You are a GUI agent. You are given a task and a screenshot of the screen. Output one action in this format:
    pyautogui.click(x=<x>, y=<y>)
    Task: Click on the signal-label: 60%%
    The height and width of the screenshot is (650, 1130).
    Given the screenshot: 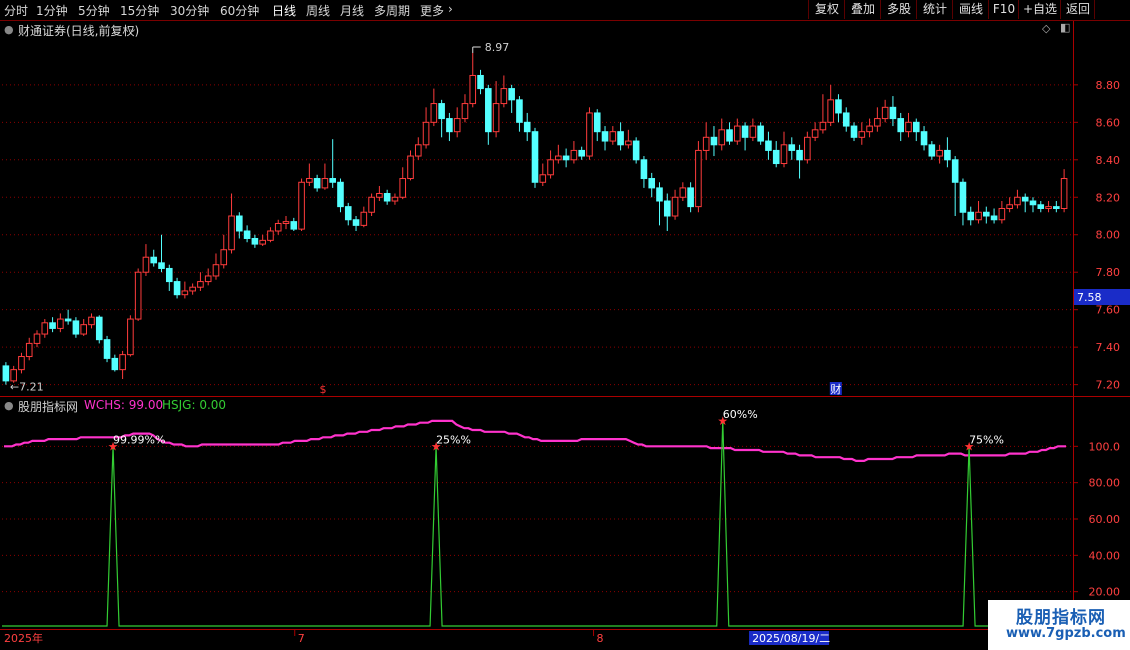 What is the action you would take?
    pyautogui.click(x=740, y=414)
    